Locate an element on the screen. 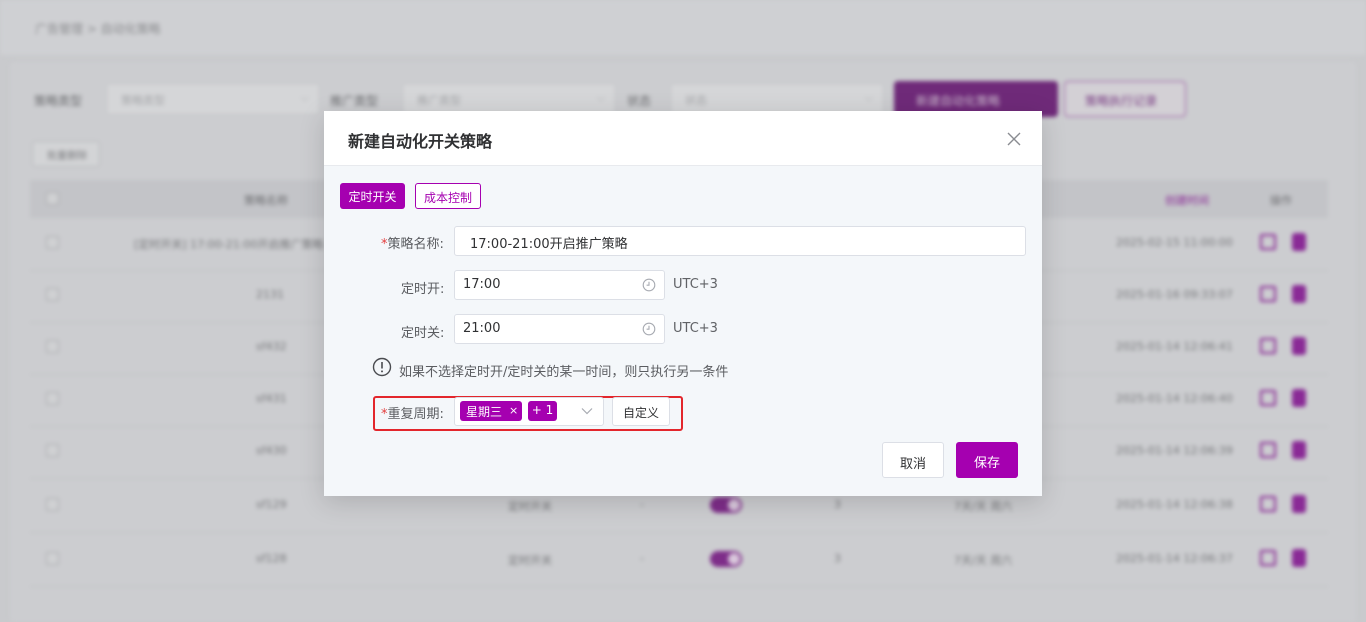 Image resolution: width=1366 pixels, height=622 pixels. filter-label-promo-type: 推广类型 is located at coordinates (354, 101).